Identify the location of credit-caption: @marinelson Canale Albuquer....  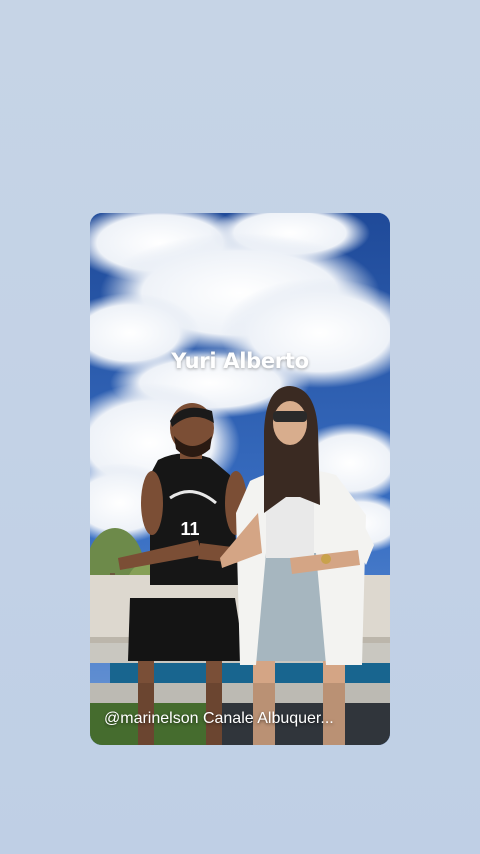
(244, 719).